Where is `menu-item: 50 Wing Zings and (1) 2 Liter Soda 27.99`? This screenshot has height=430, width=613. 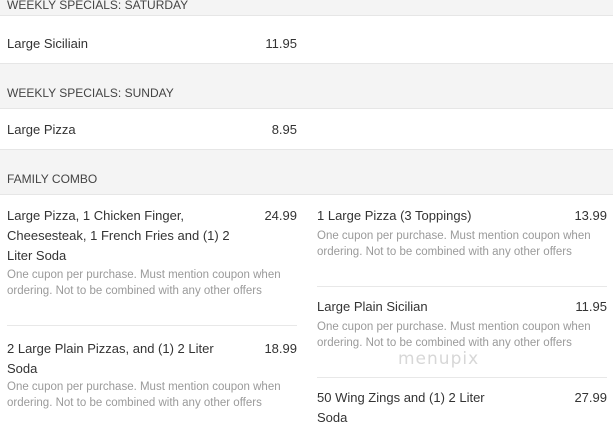 menu-item: 50 Wing Zings and (1) 2 Liter Soda 27.99 is located at coordinates (462, 409).